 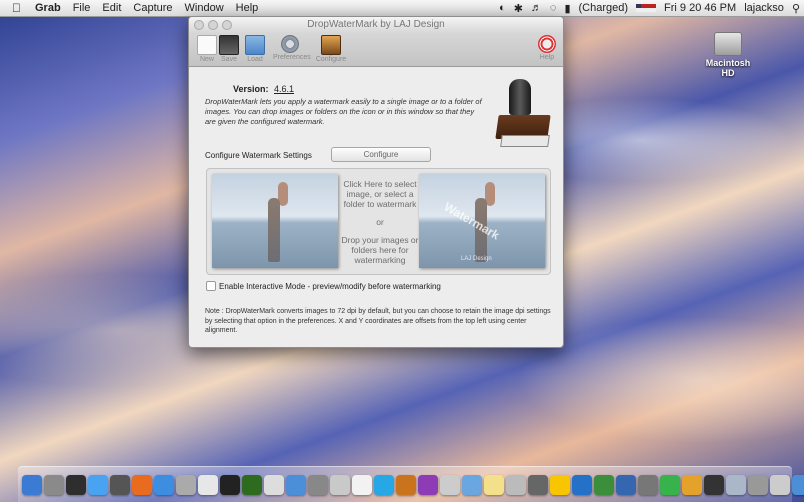 What do you see at coordinates (152, 8) in the screenshot?
I see `menu-capture: Capture` at bounding box center [152, 8].